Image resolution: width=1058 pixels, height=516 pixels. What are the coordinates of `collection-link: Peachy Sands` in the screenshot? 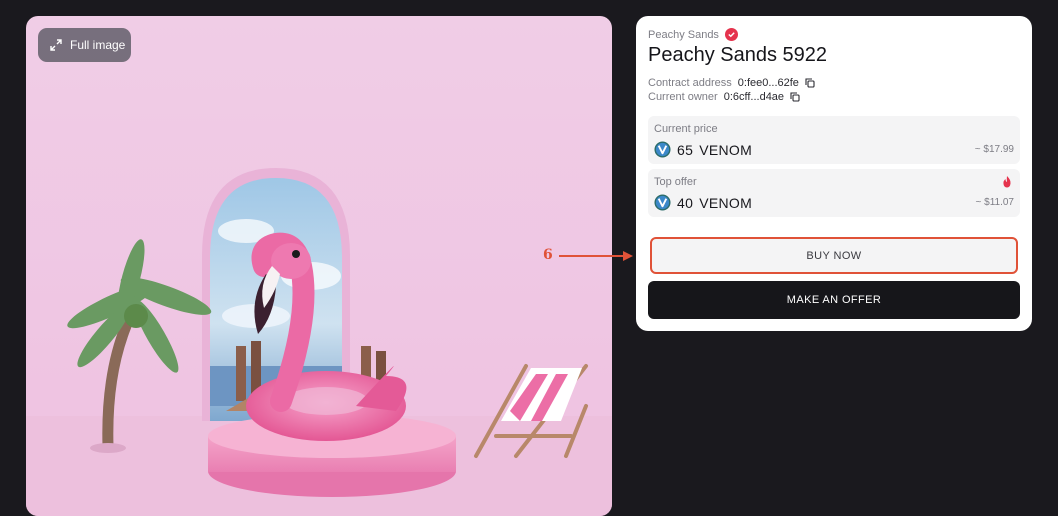 It's located at (693, 34).